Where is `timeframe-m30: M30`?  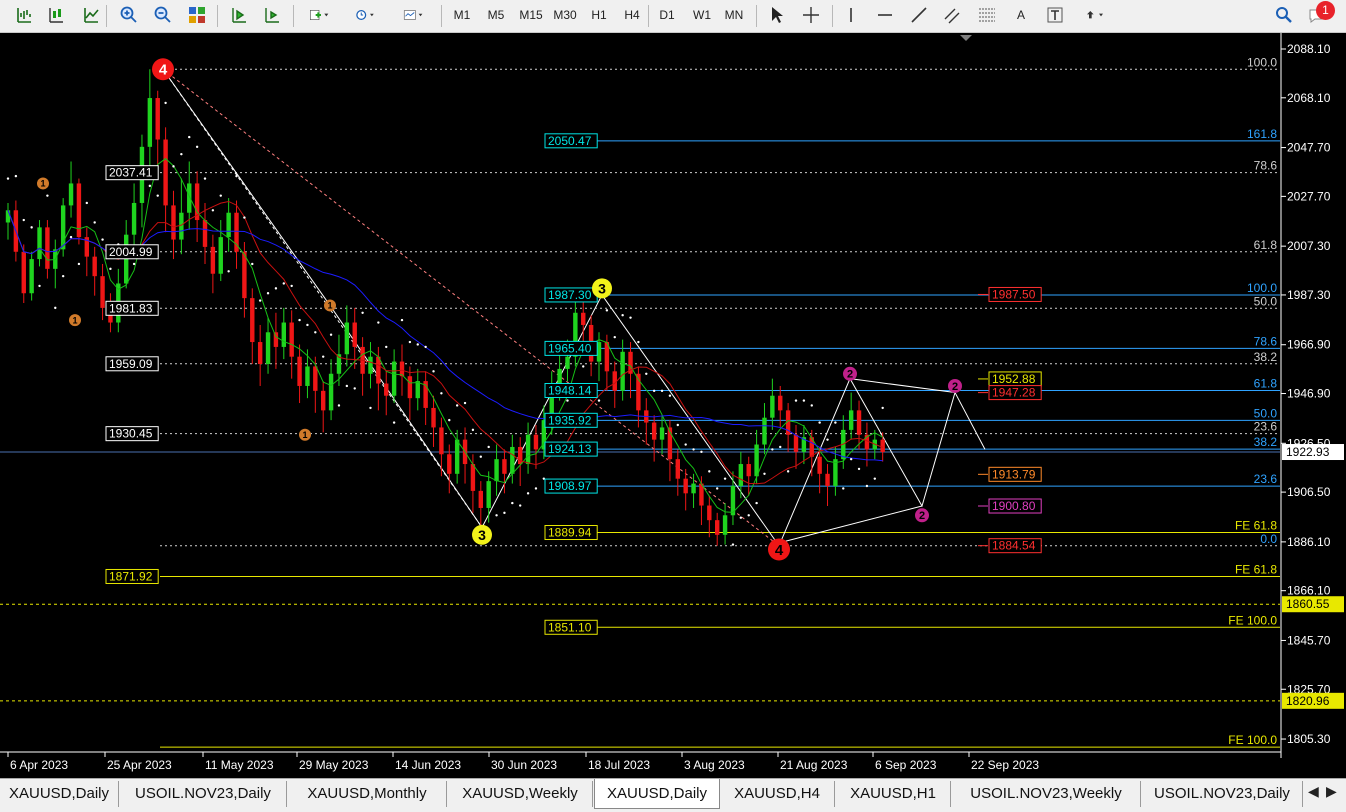 timeframe-m30: M30 is located at coordinates (565, 15).